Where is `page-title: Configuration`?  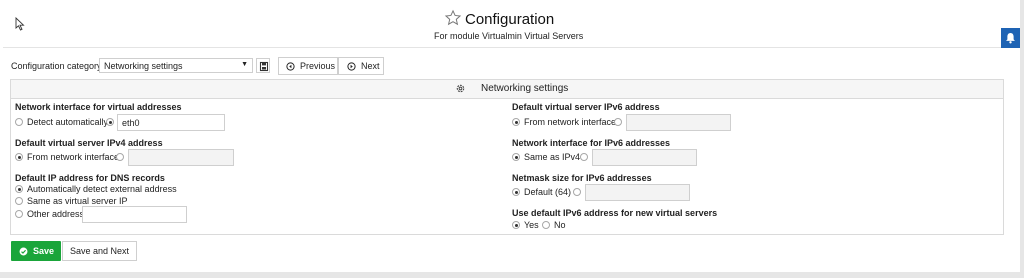
page-title: Configuration is located at coordinates (510, 19).